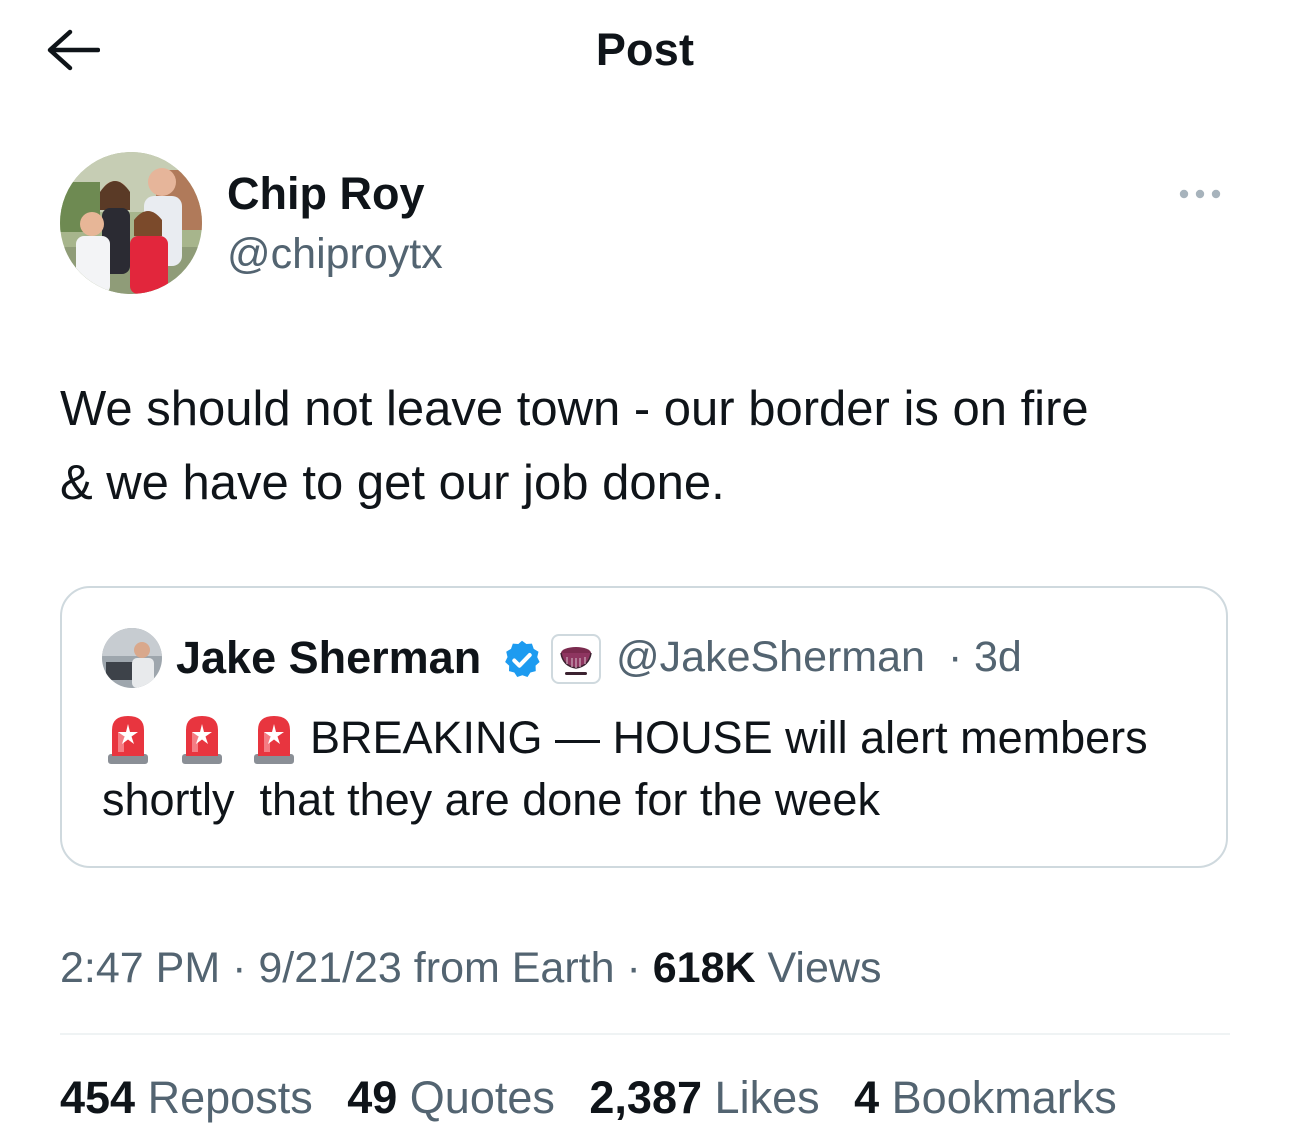 This screenshot has width=1290, height=1148. I want to click on post-date: 9/21/23, so click(329, 968).